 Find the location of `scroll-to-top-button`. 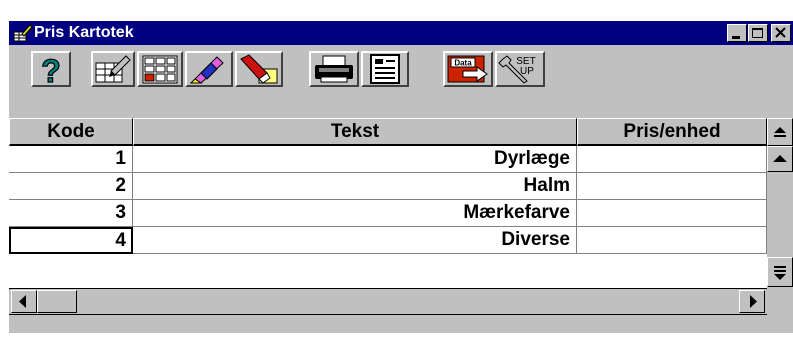

scroll-to-top-button is located at coordinates (780, 132).